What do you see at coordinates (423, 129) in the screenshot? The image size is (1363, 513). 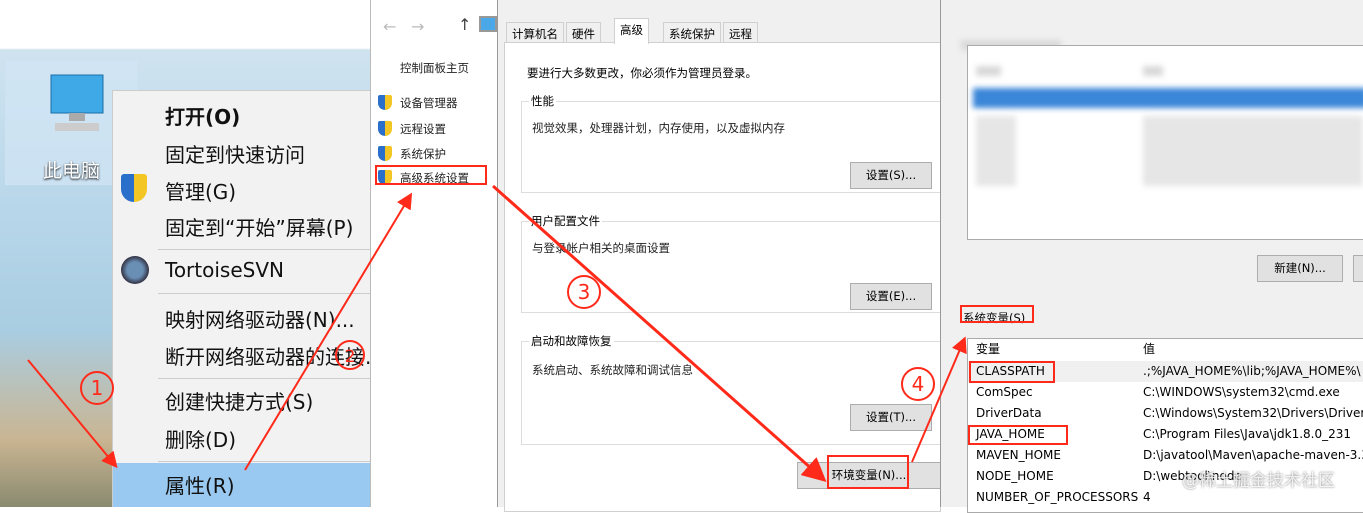 I see `remote-settings-link: 远程设置` at bounding box center [423, 129].